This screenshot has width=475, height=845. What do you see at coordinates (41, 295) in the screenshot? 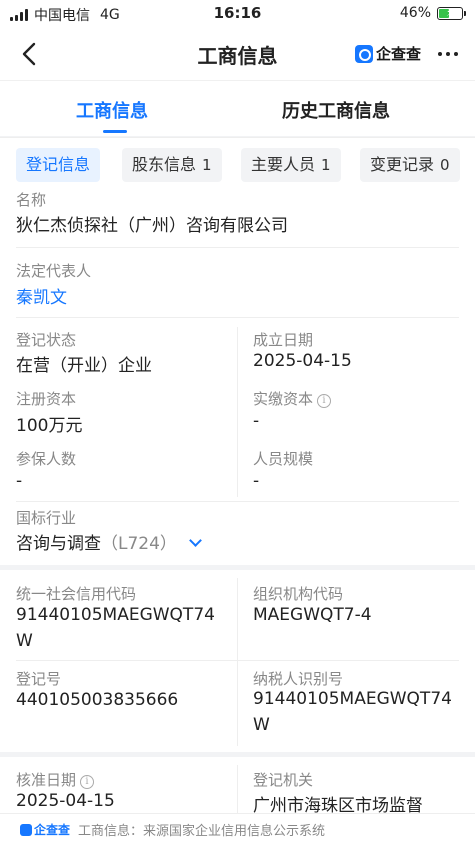
I see `legal-rep-link: 秦凯文` at bounding box center [41, 295].